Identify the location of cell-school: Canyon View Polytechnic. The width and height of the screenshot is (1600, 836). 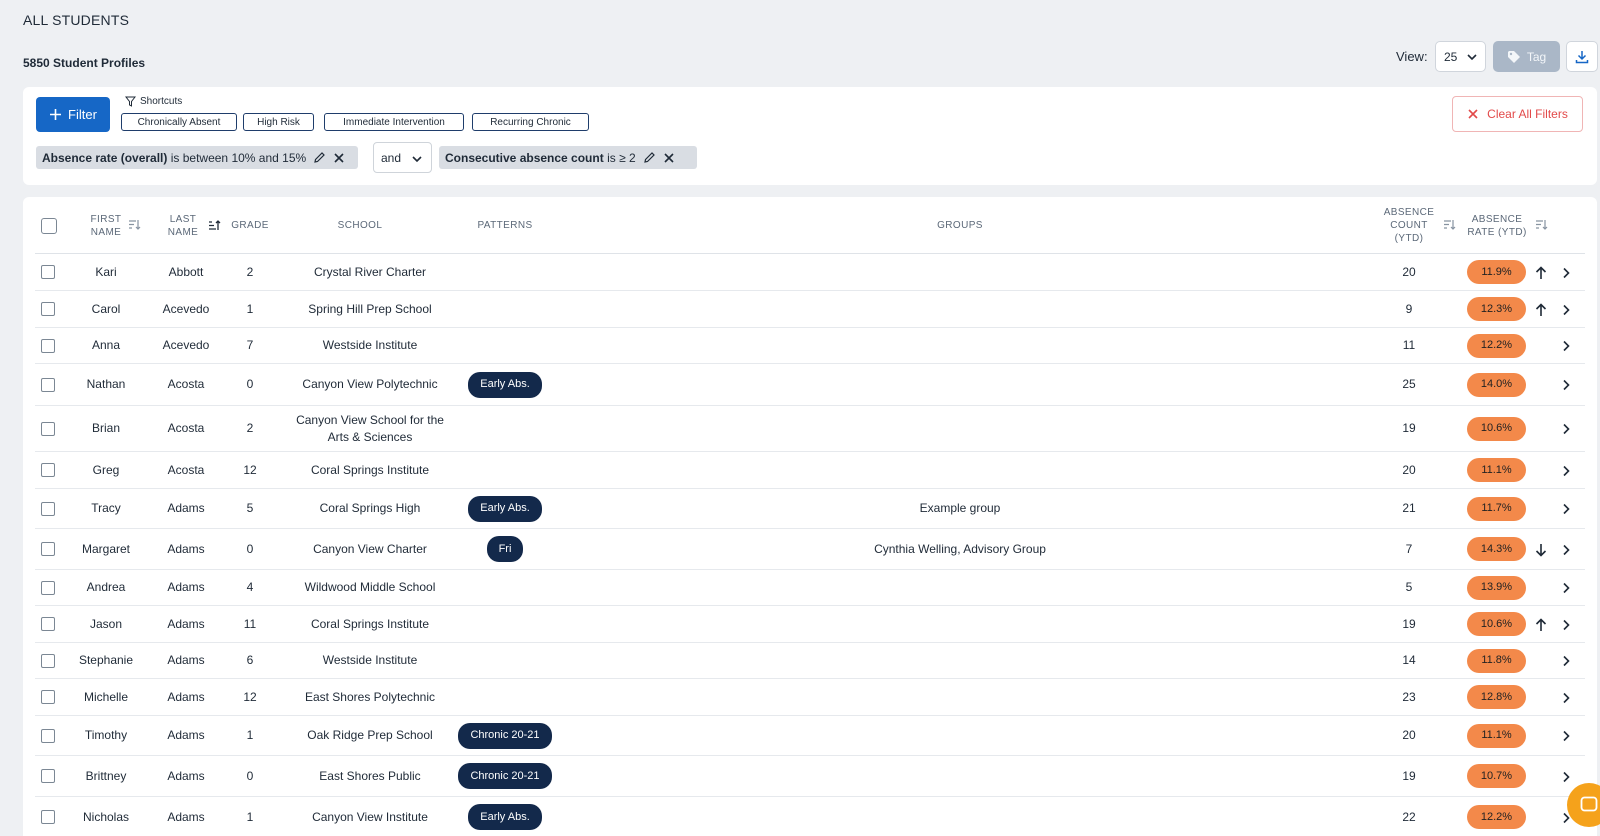
(370, 384).